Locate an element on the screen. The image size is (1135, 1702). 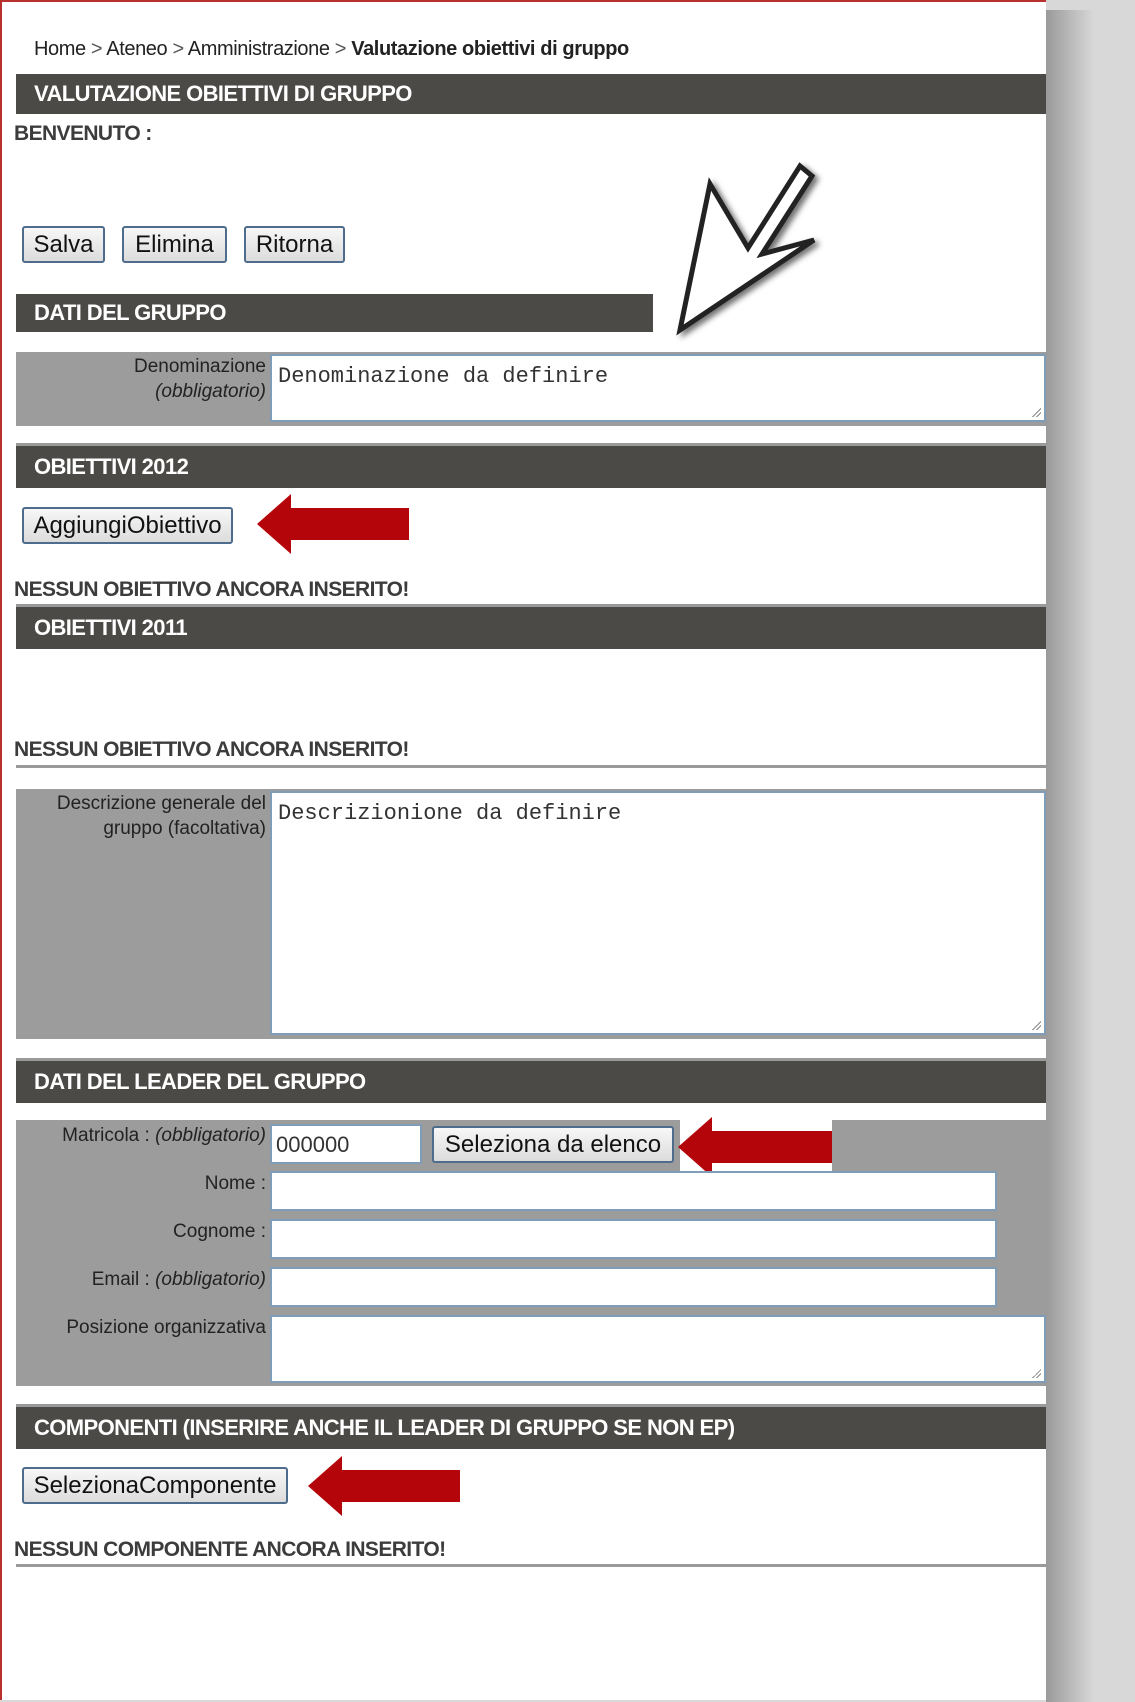
description-value: Descrizionione da definire is located at coordinates (450, 813).